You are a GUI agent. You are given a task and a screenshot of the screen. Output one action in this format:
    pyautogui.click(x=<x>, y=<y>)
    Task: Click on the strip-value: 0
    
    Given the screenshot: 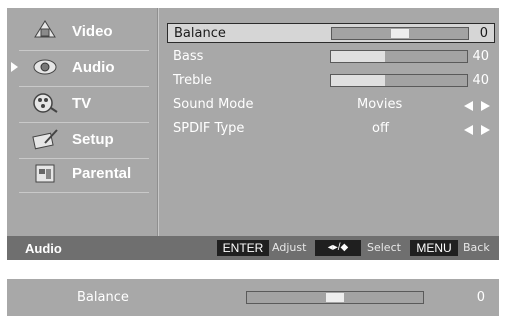 What is the action you would take?
    pyautogui.click(x=480, y=297)
    